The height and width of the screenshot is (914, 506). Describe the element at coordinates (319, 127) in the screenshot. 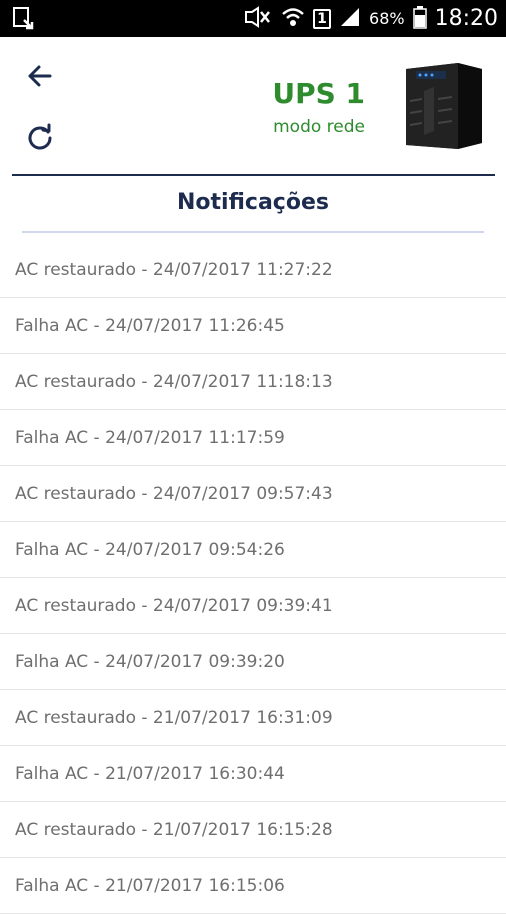

I see `device-mode: modo rede` at that location.